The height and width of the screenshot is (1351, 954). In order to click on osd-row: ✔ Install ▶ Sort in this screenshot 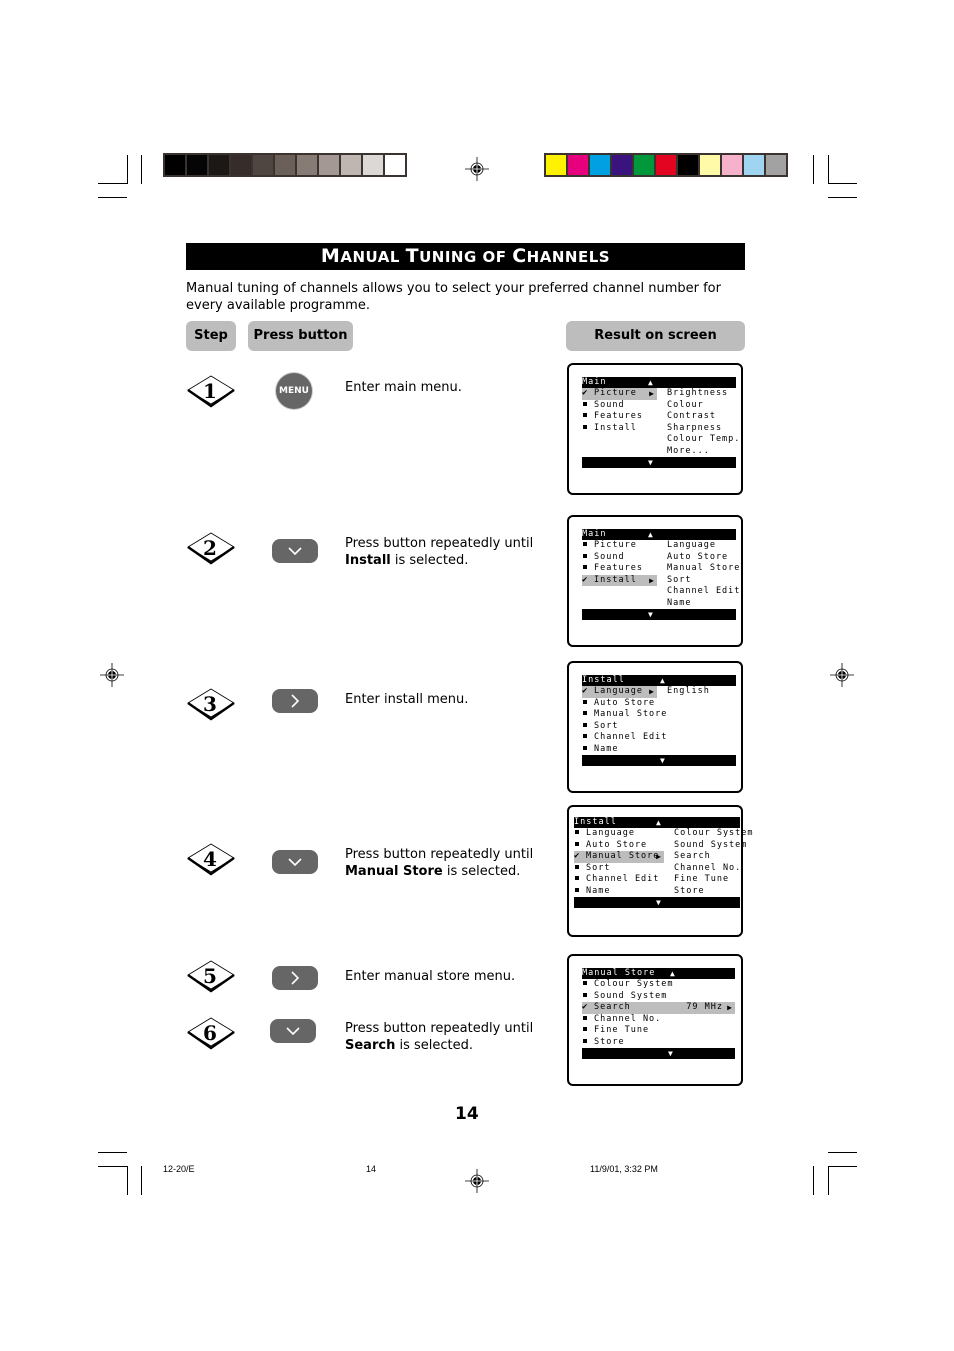, I will do `click(659, 580)`.